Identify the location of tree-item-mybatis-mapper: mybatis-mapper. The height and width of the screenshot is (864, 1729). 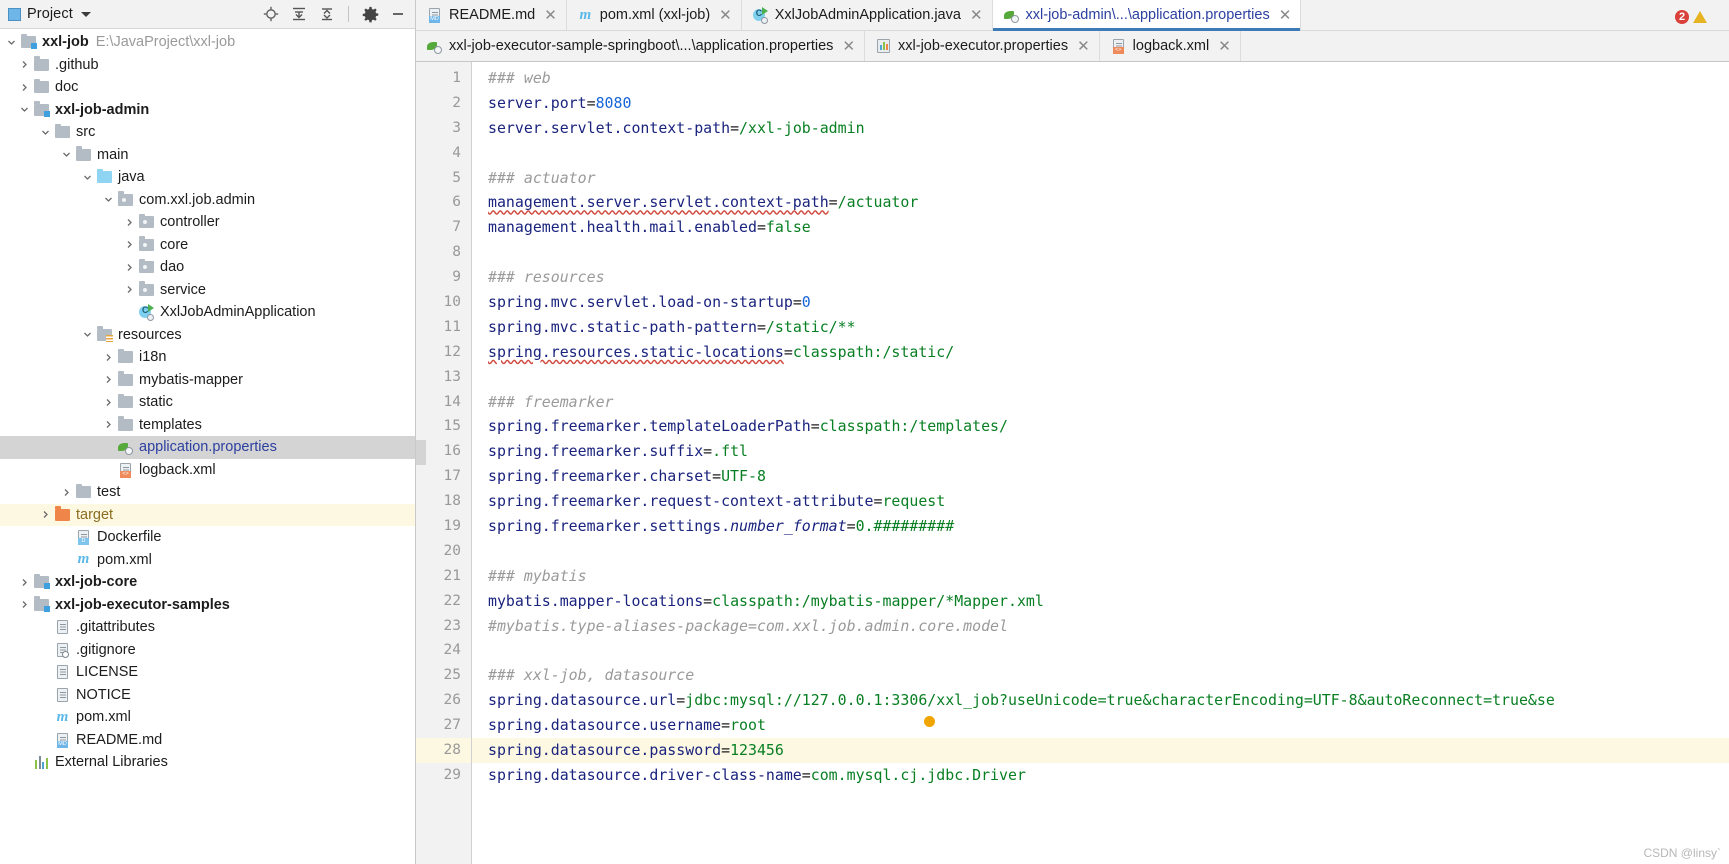
(207, 380).